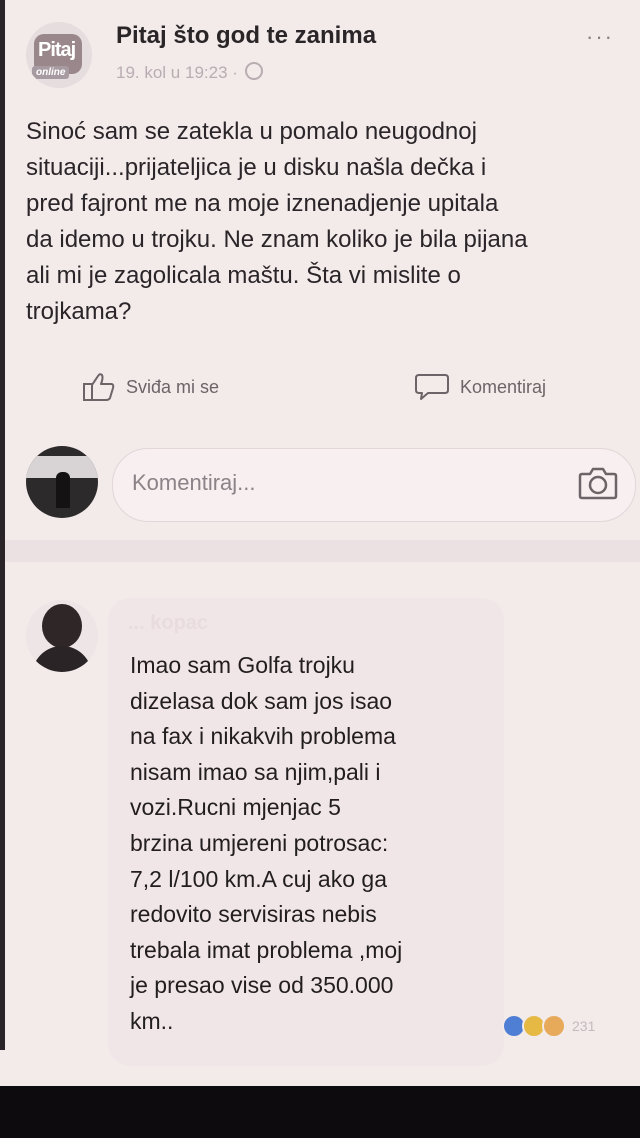  I want to click on like-button: Sviđa mi se, so click(150, 387).